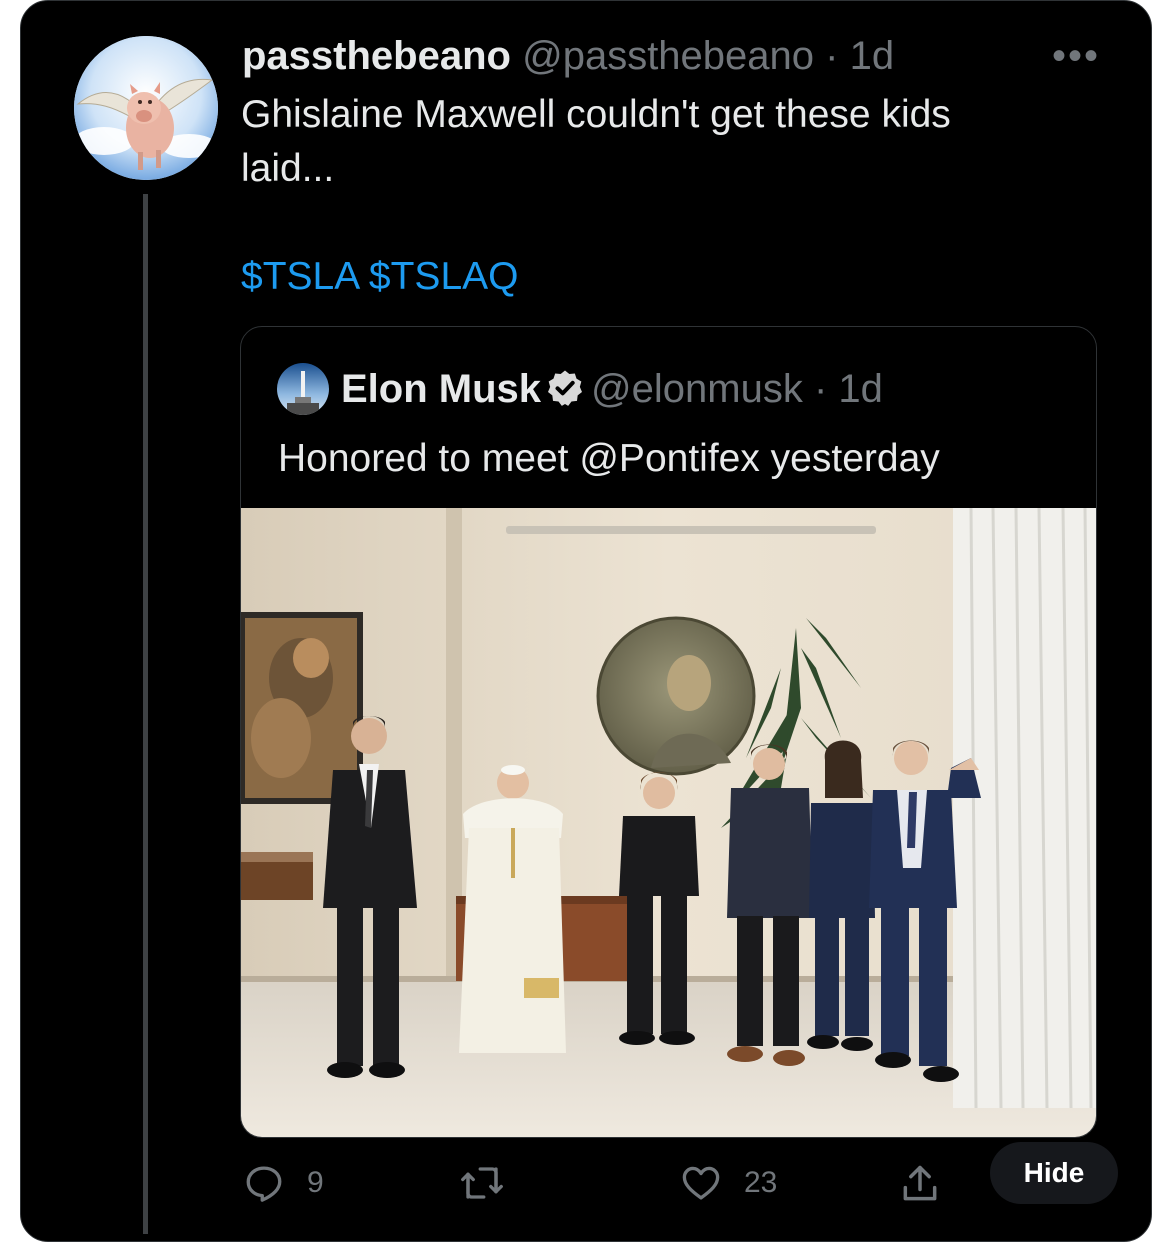 This screenshot has height=1242, width=1162. What do you see at coordinates (609, 458) in the screenshot?
I see `quoted-text: Honored to meet @Pontifex yesterday` at bounding box center [609, 458].